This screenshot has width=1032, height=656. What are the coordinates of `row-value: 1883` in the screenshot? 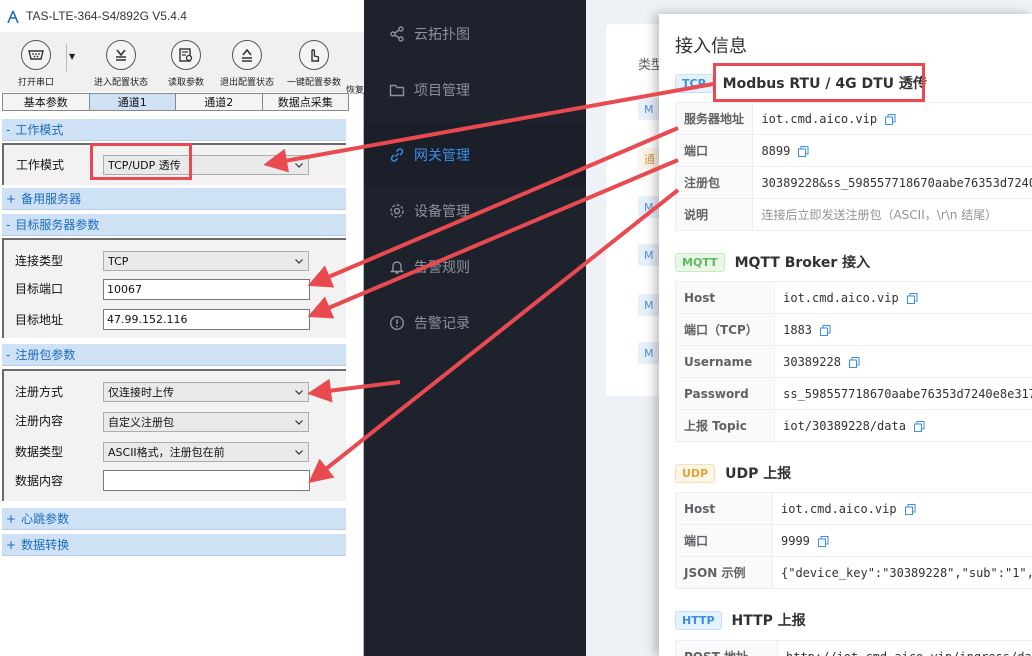 It's located at (903, 329).